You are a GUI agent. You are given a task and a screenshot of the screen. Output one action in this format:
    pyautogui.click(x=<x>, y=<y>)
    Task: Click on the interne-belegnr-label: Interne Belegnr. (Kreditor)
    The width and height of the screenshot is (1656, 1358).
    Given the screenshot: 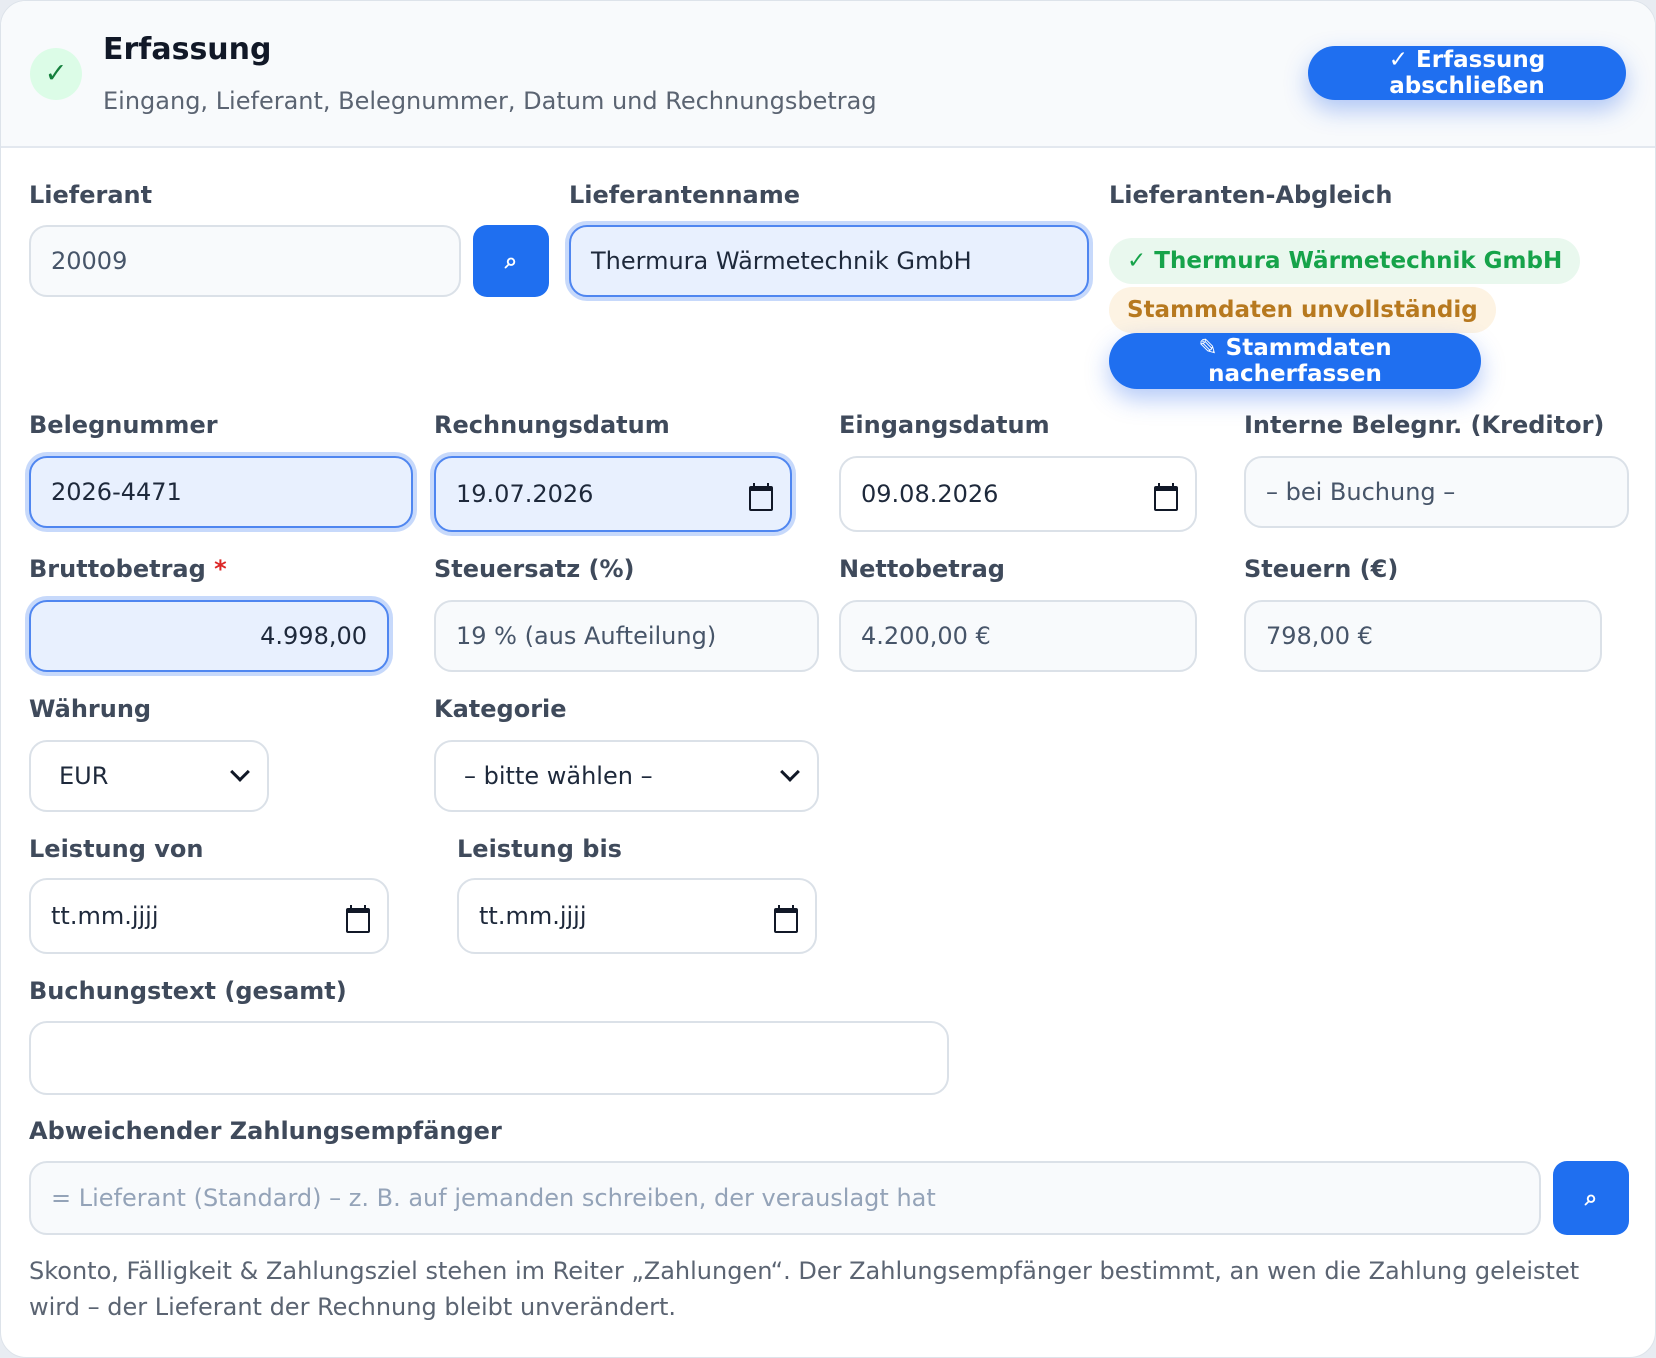 What is the action you would take?
    pyautogui.click(x=1424, y=425)
    